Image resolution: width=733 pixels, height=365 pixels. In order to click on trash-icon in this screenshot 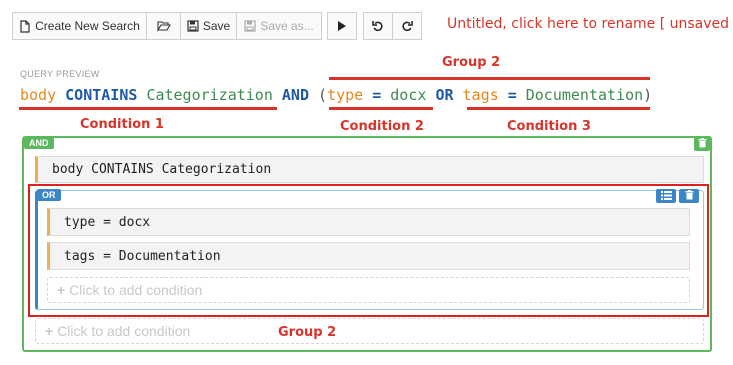, I will do `click(702, 144)`.